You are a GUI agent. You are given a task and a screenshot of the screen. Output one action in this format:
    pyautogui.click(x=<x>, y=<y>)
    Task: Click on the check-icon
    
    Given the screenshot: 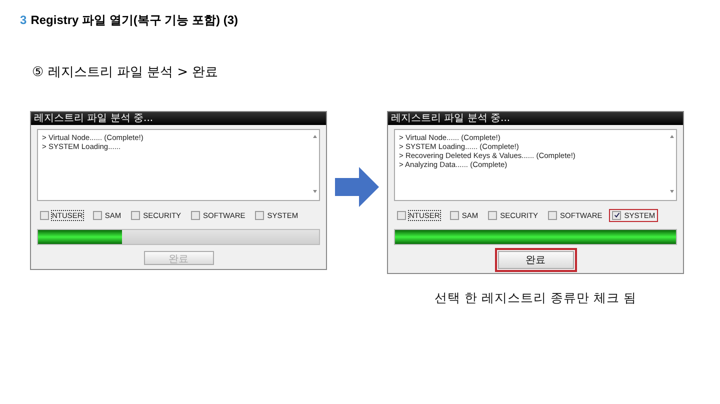 What is the action you would take?
    pyautogui.click(x=617, y=215)
    